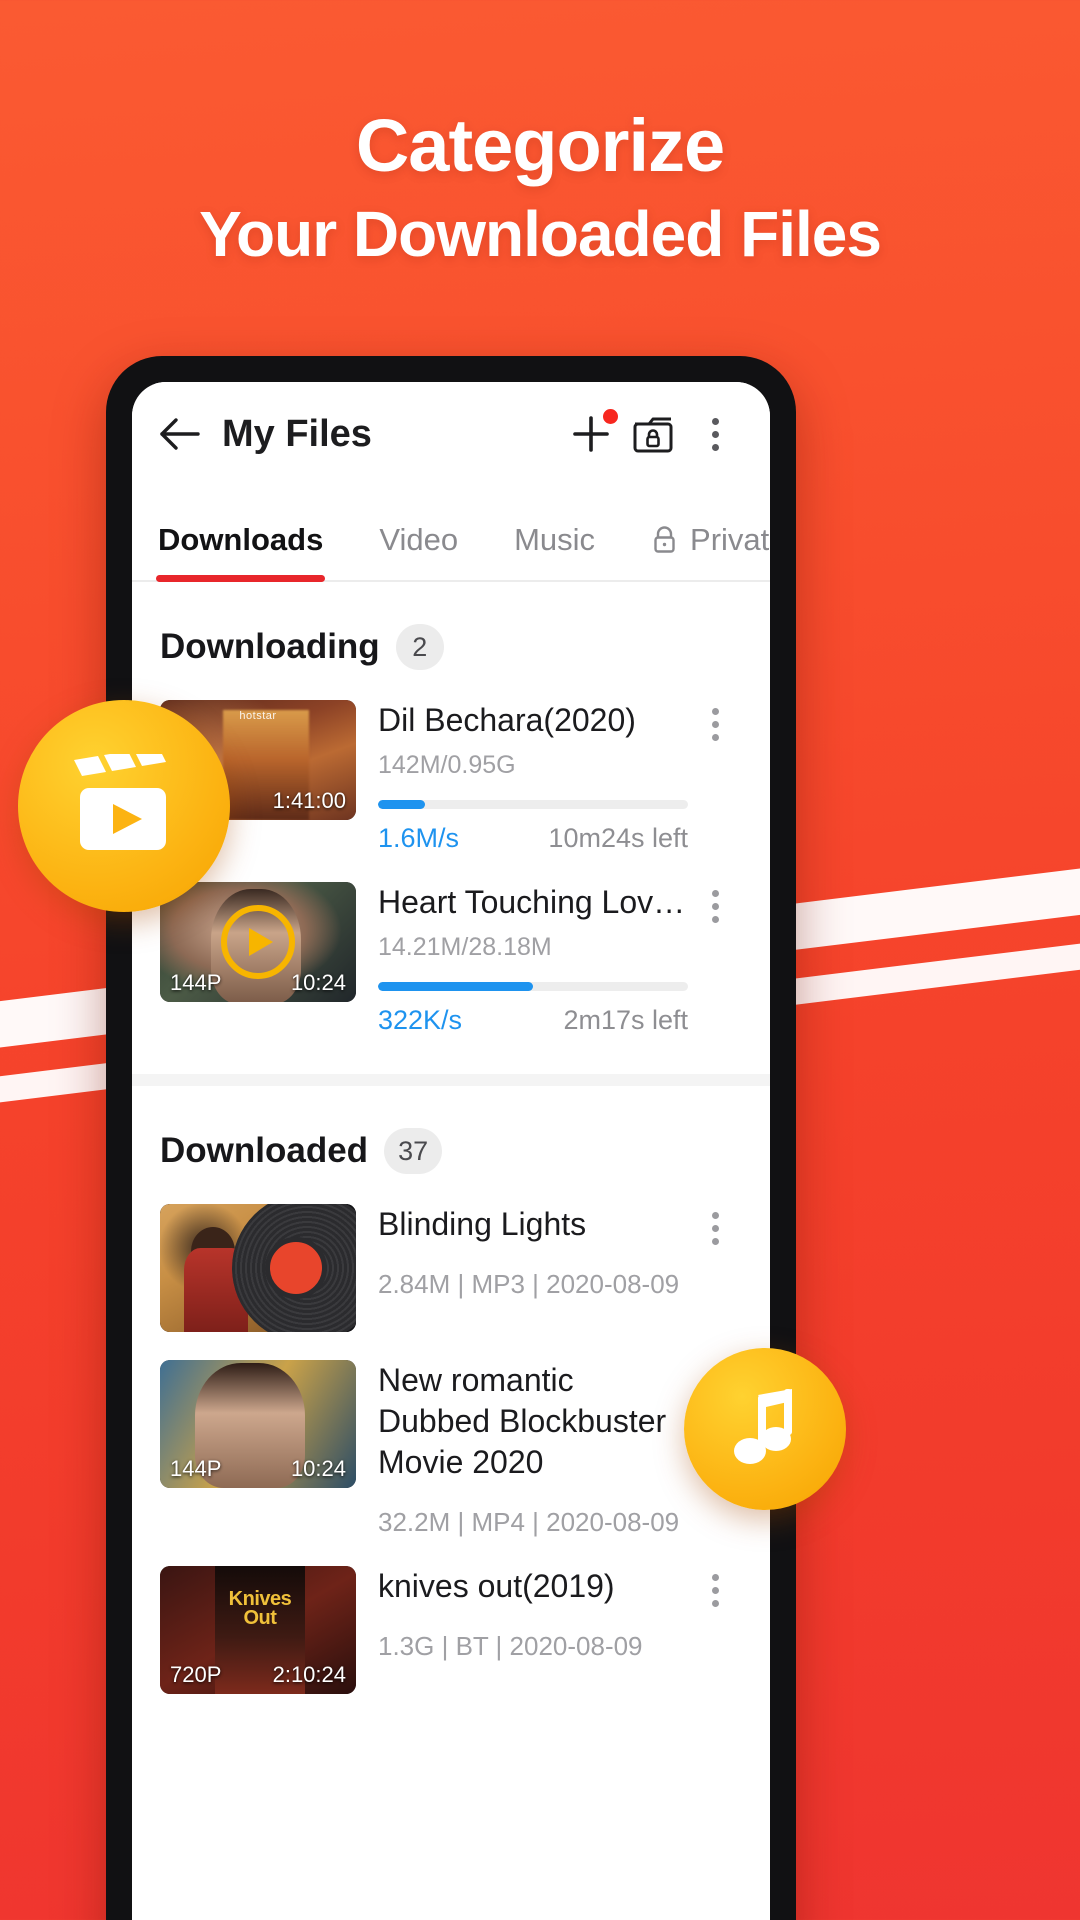  What do you see at coordinates (309, 1674) in the screenshot?
I see `thumb-duration-tag: 2:10:24` at bounding box center [309, 1674].